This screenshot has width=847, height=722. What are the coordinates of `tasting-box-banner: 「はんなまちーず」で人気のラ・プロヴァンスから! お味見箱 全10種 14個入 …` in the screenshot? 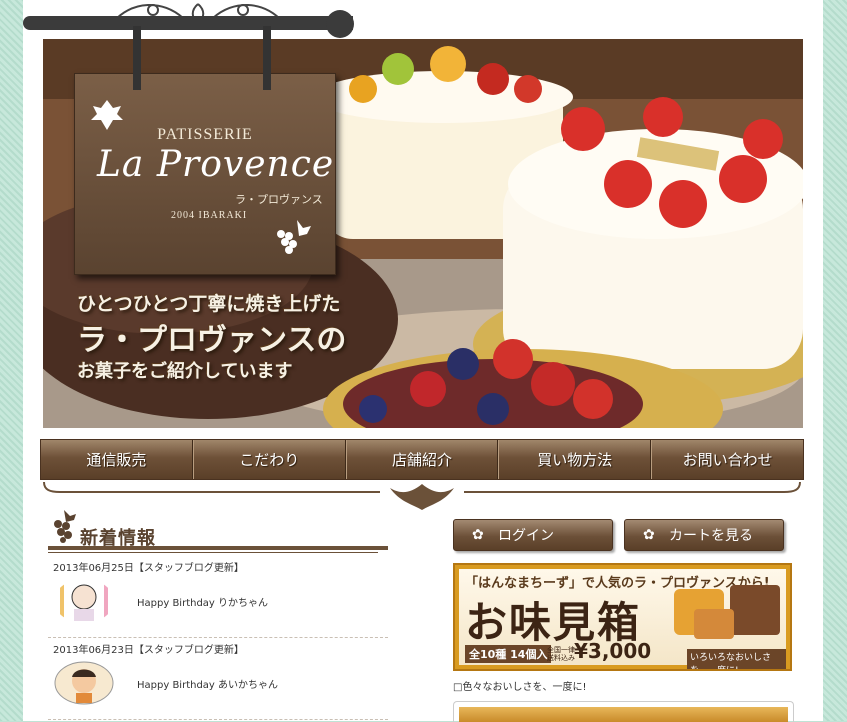 It's located at (622, 617).